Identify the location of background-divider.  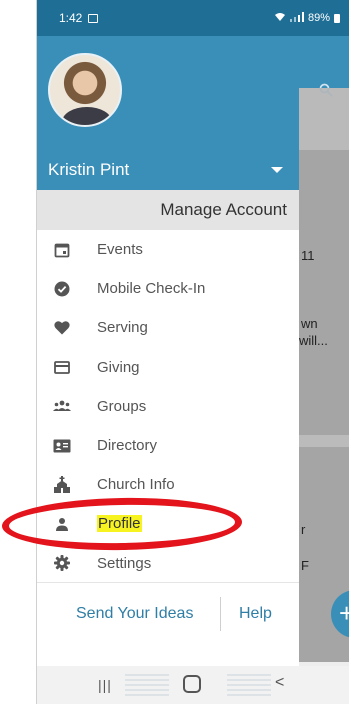
(324, 441).